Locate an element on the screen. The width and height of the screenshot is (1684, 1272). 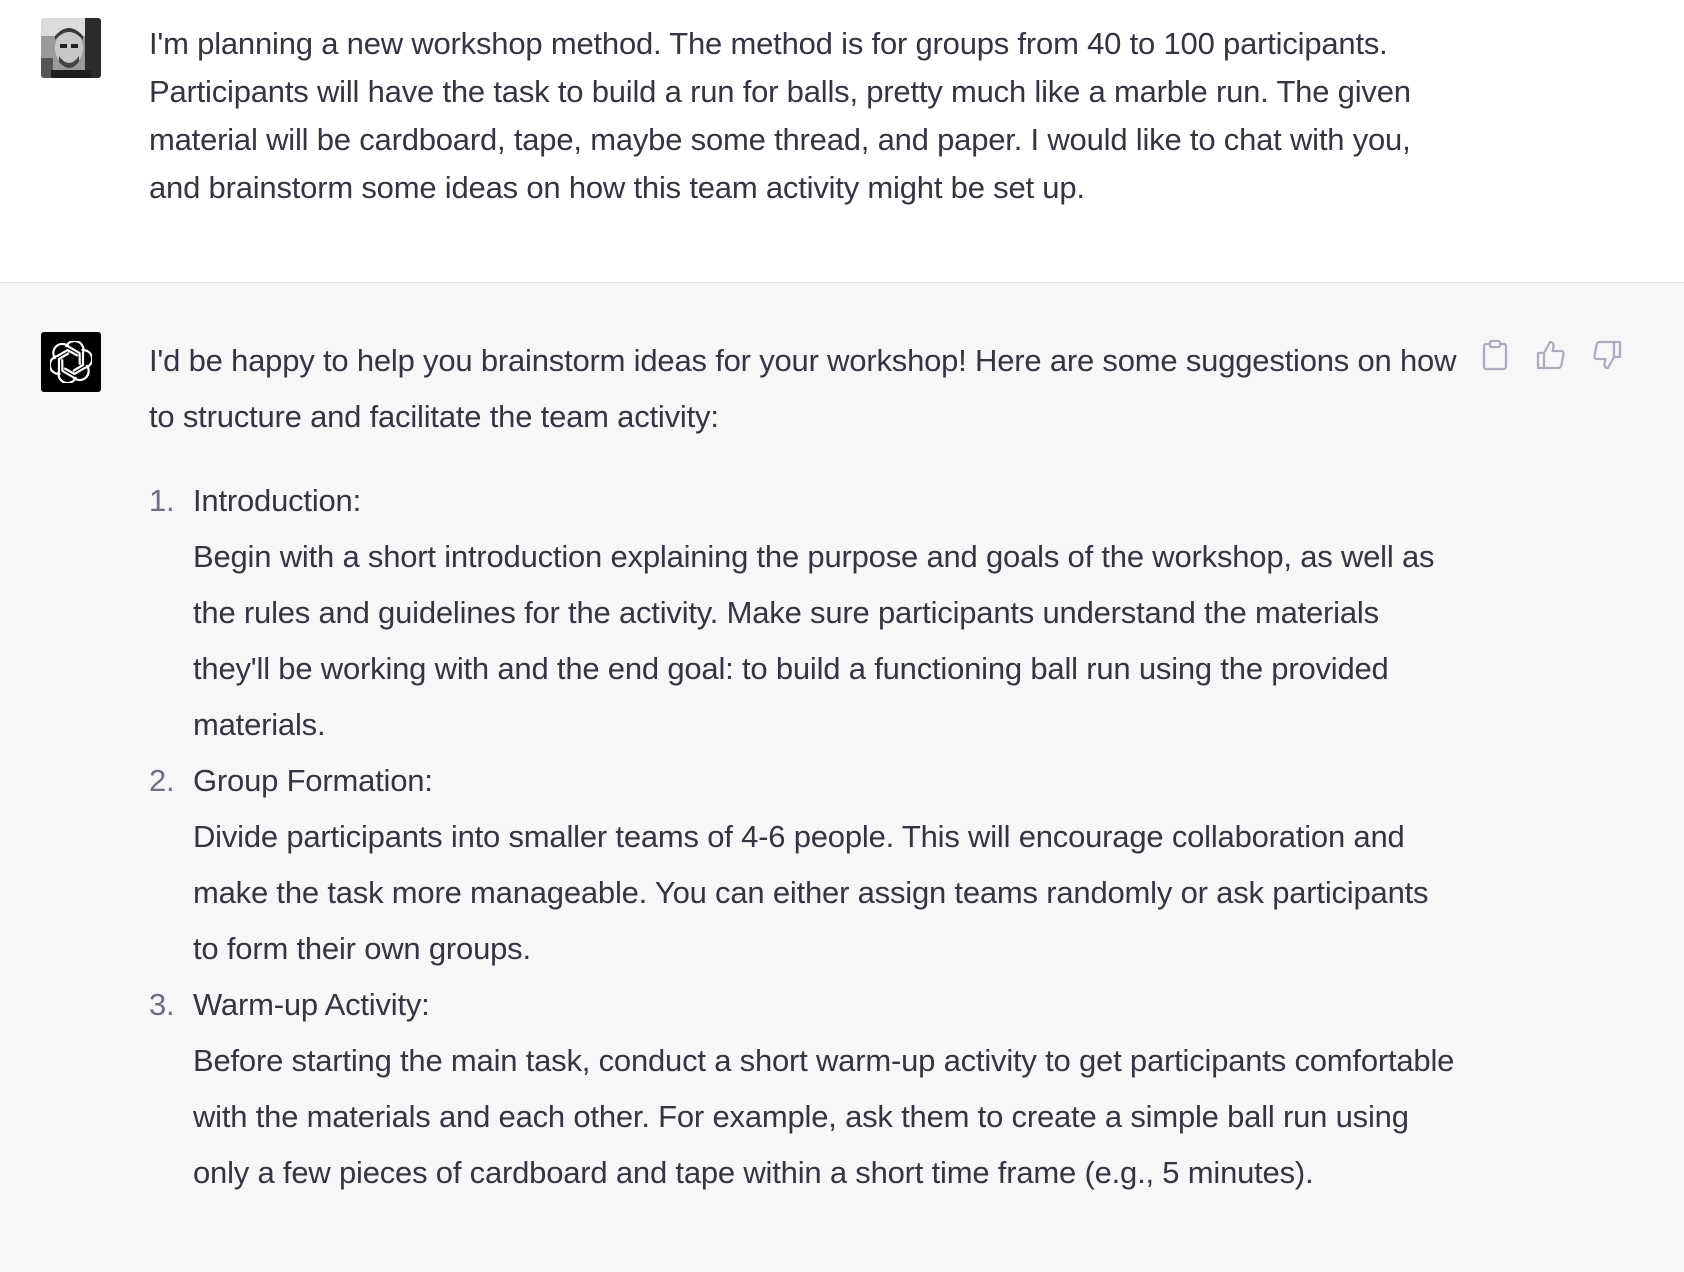
message-actions is located at coordinates (1551, 355).